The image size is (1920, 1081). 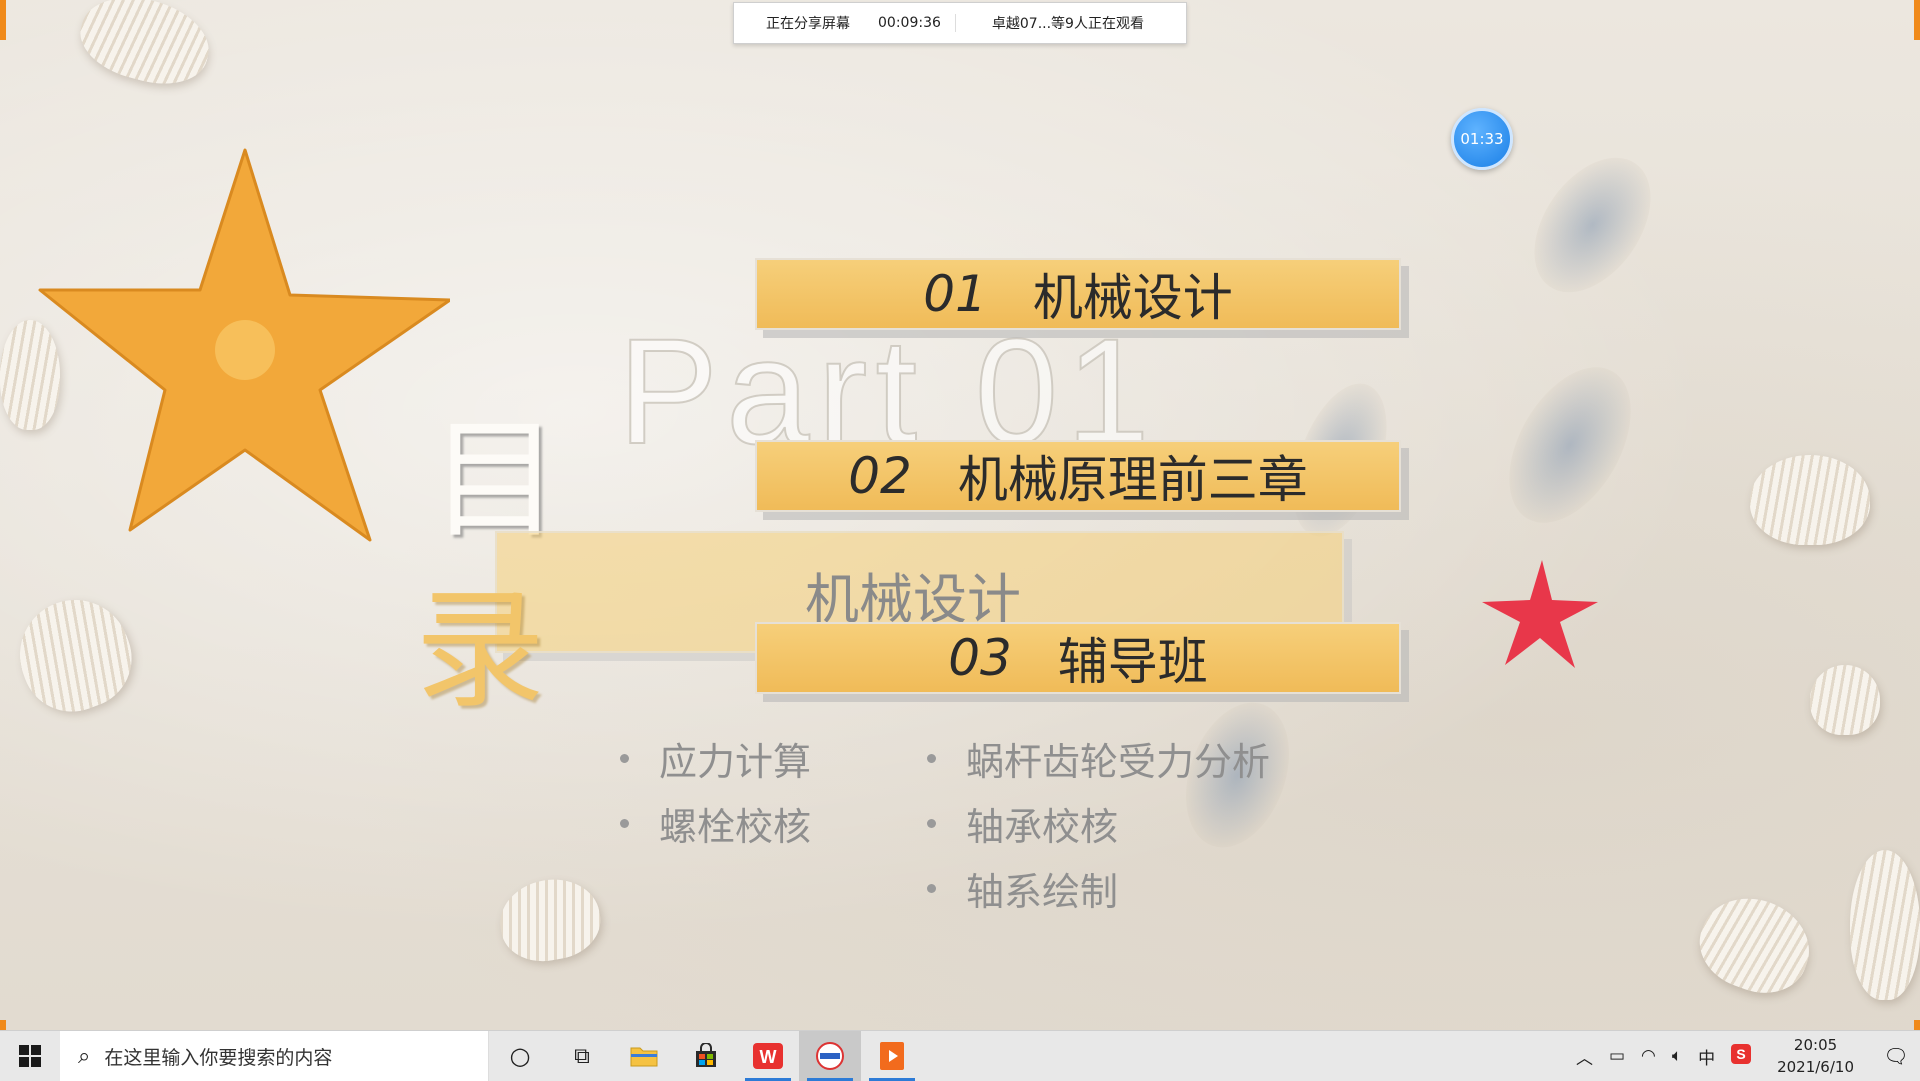 I want to click on toc-item-number: 03, so click(x=980, y=658).